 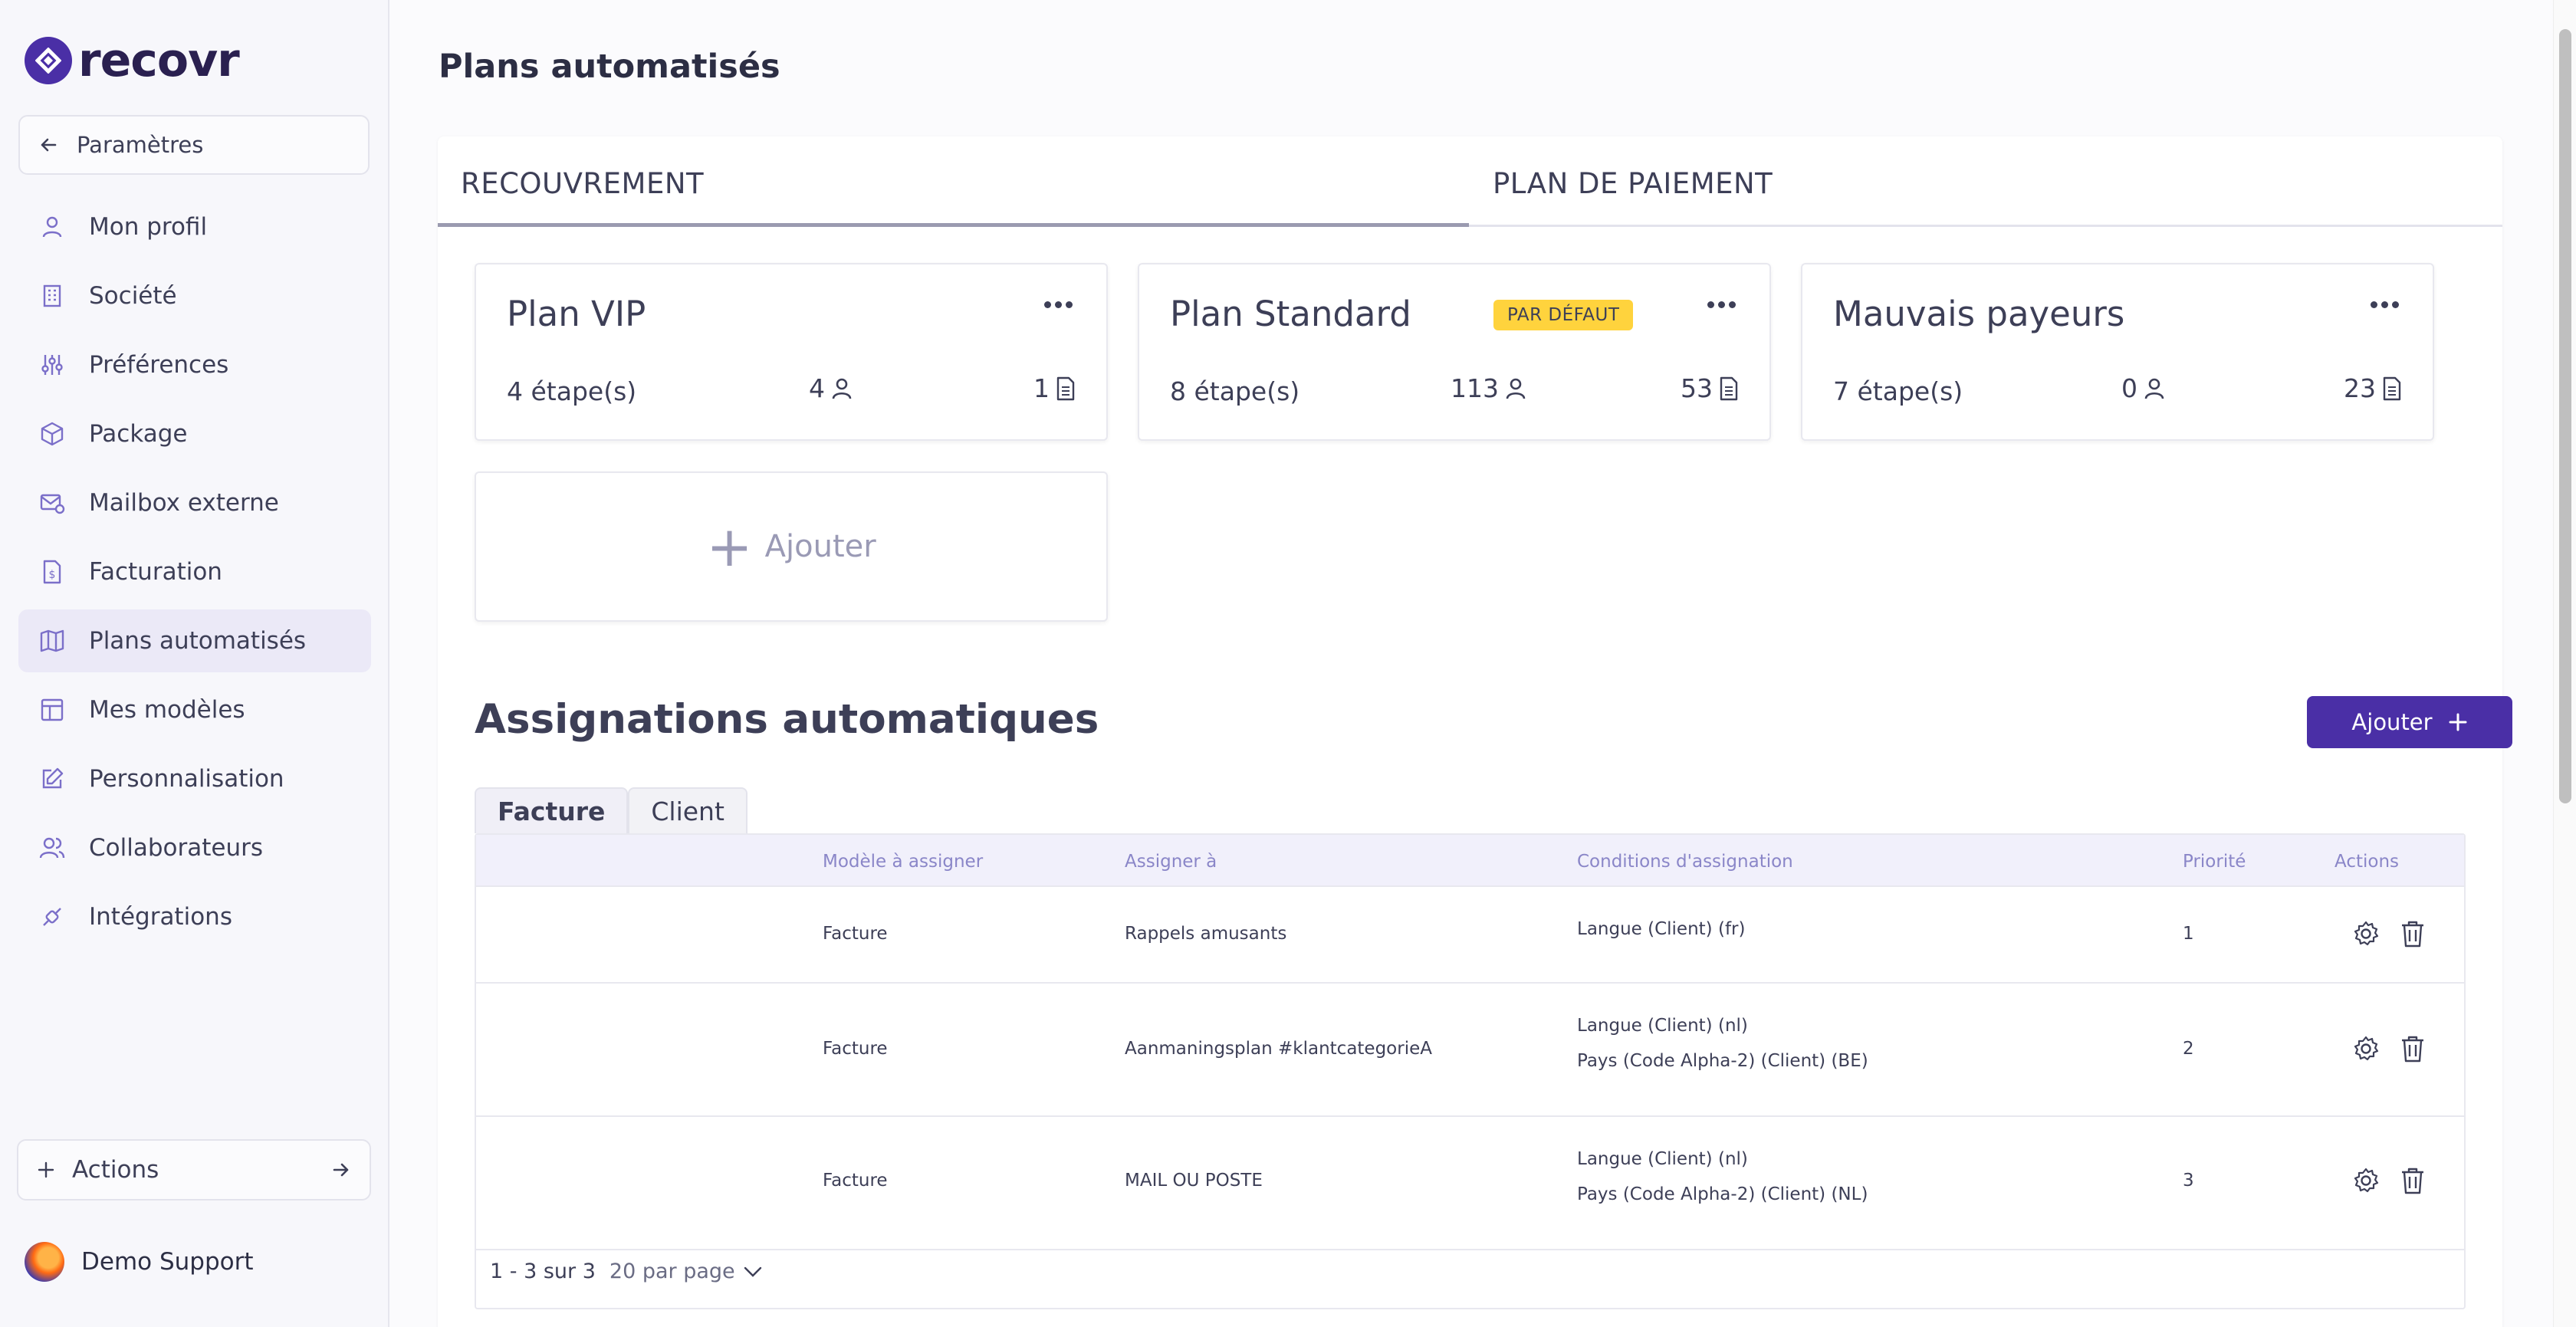 I want to click on nav-item-mailbox-externe: Mailbox externe, so click(x=195, y=503).